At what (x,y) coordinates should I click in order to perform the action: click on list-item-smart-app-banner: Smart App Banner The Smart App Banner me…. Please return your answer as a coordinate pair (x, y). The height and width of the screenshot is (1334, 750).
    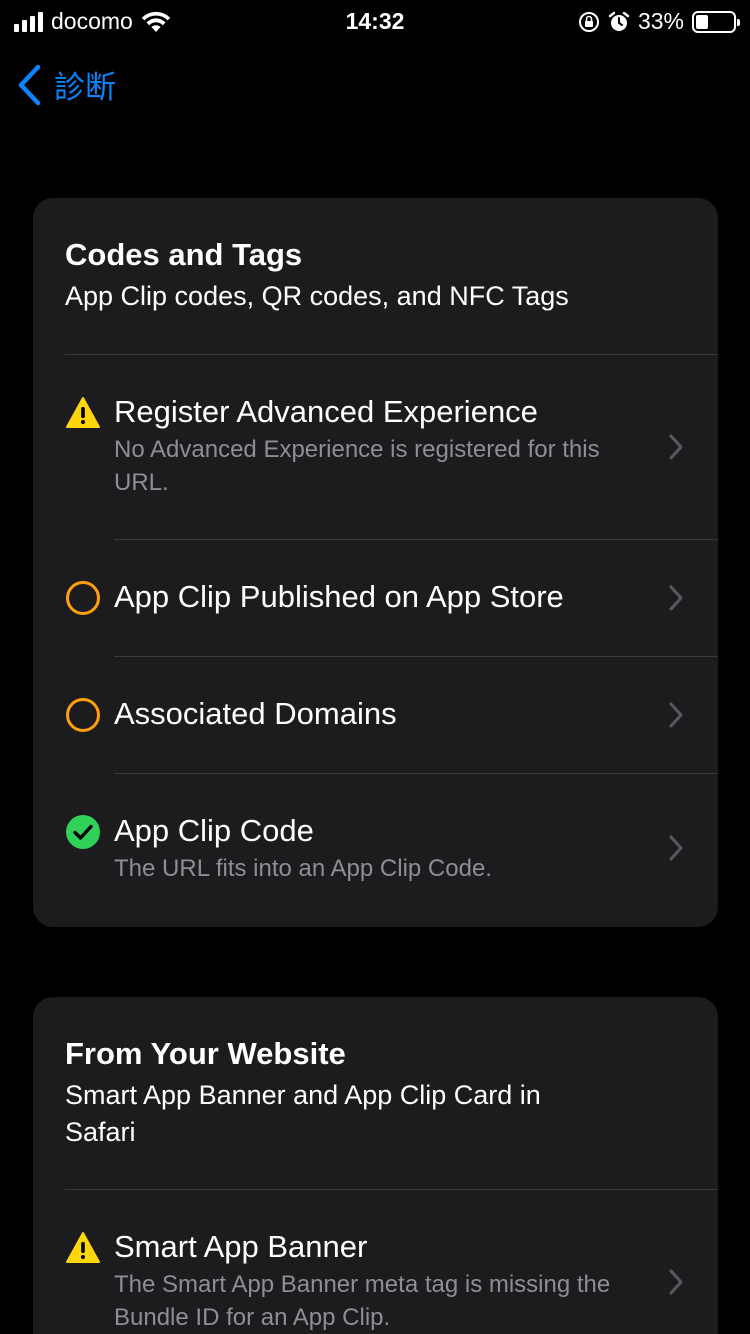
    Looking at the image, I should click on (375, 1262).